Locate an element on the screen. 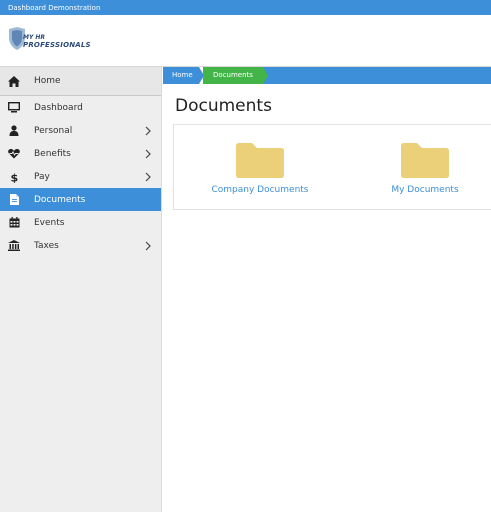  logo-line-2: PROFESSIONALS is located at coordinates (57, 45).